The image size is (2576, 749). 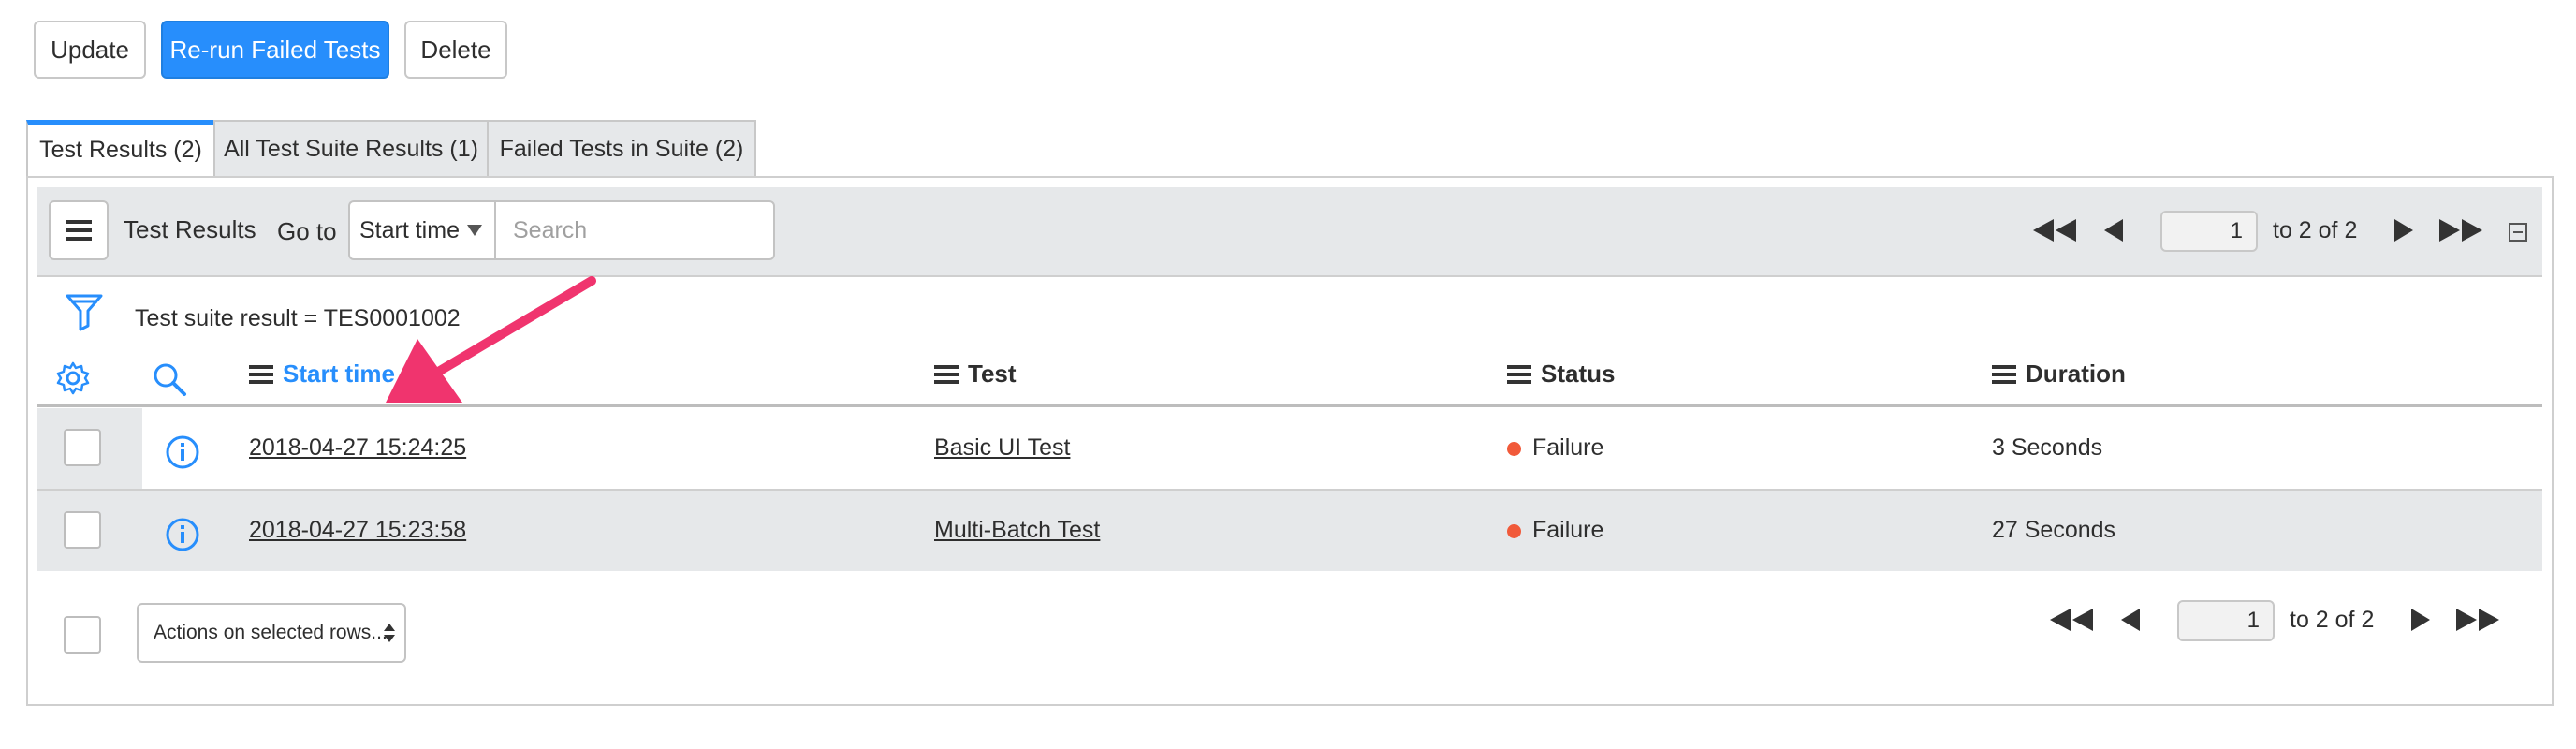 What do you see at coordinates (992, 374) in the screenshot?
I see `column-label-test: Test` at bounding box center [992, 374].